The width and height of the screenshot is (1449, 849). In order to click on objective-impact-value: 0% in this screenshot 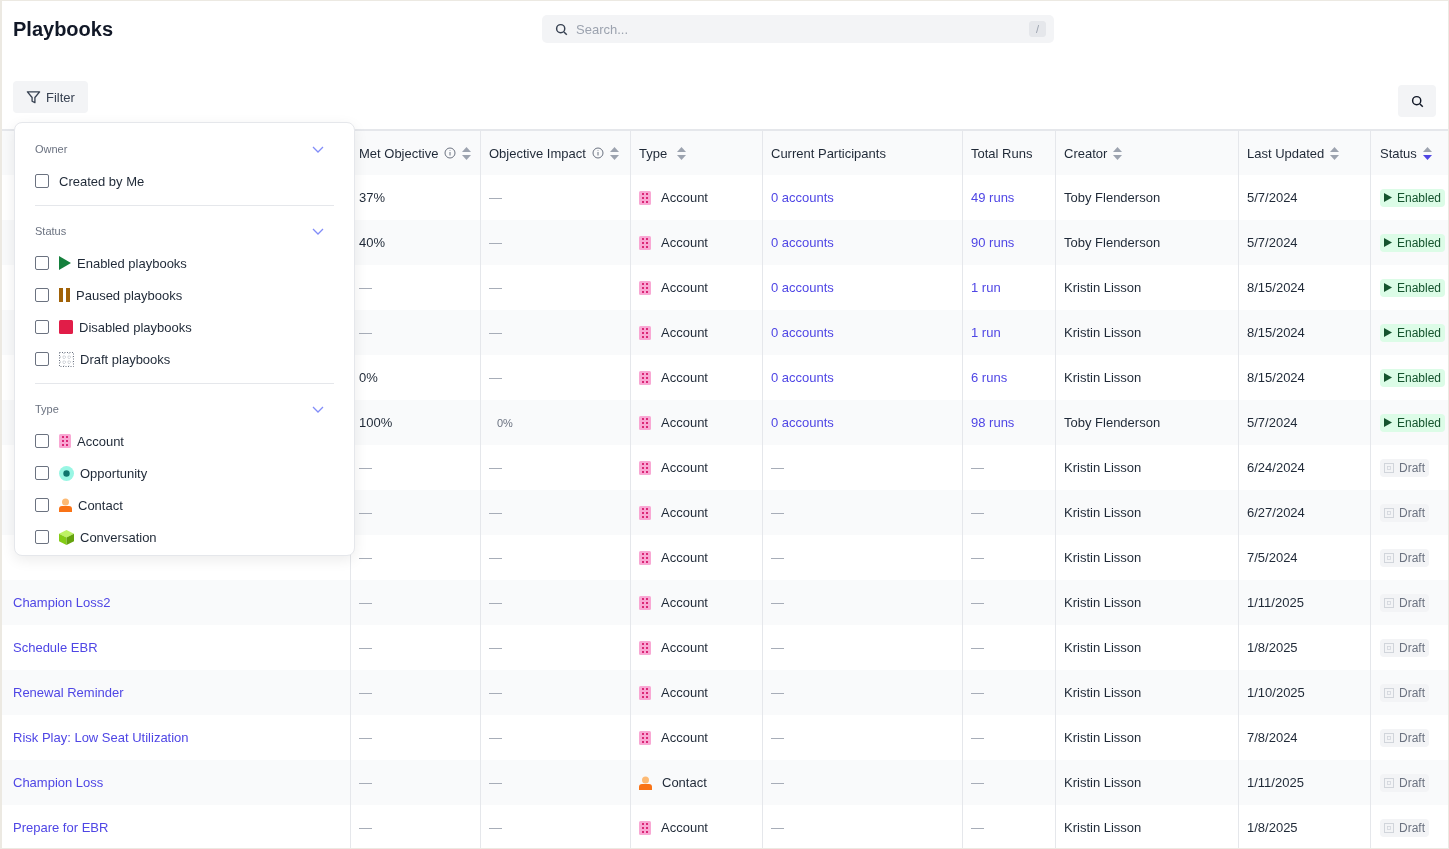, I will do `click(504, 422)`.